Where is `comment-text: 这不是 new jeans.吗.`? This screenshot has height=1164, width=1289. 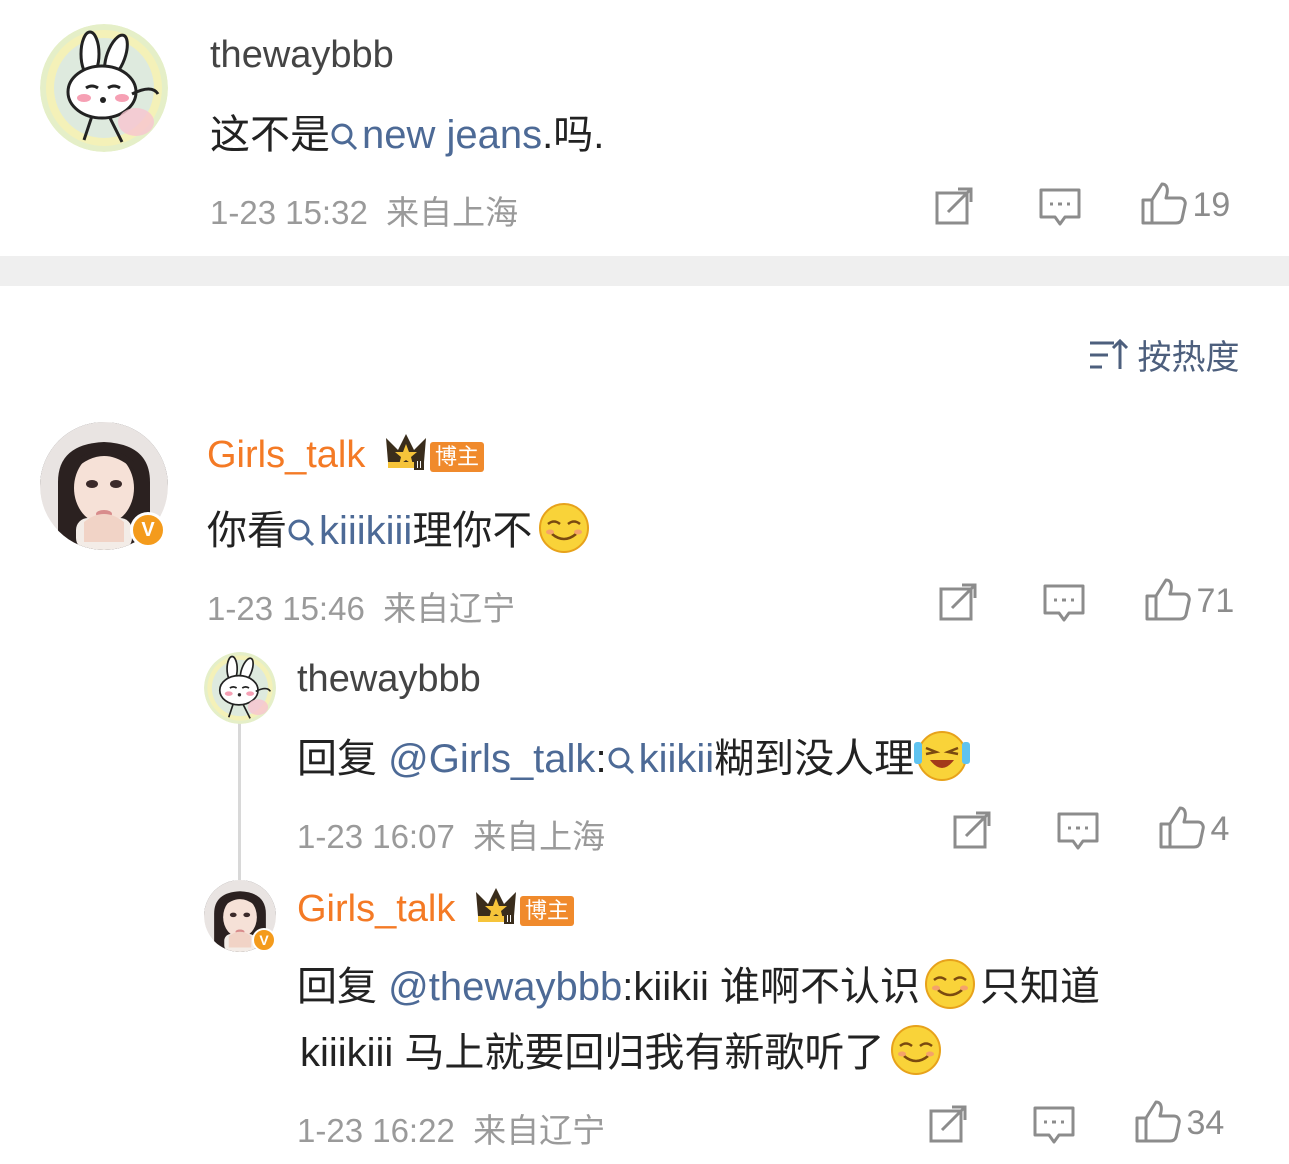
comment-text: 这不是 new jeans.吗. is located at coordinates (407, 132).